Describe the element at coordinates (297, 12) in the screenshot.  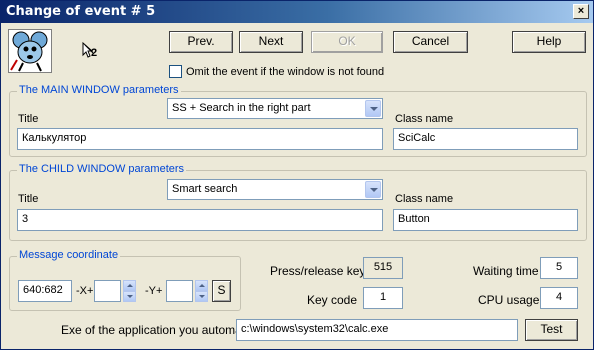
I see `title-bar: Change of event # 5 ×` at that location.